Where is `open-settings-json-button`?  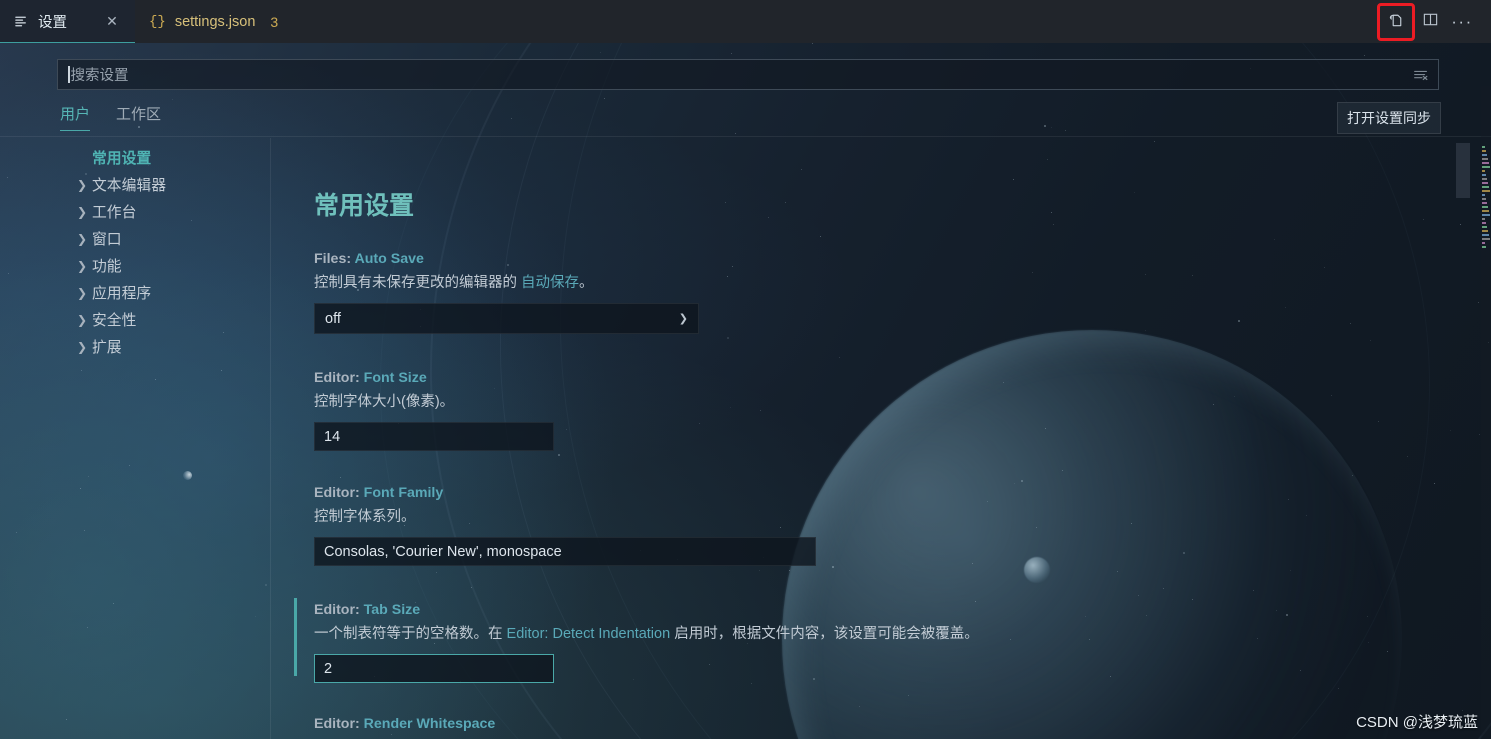
open-settings-json-button is located at coordinates (1396, 21).